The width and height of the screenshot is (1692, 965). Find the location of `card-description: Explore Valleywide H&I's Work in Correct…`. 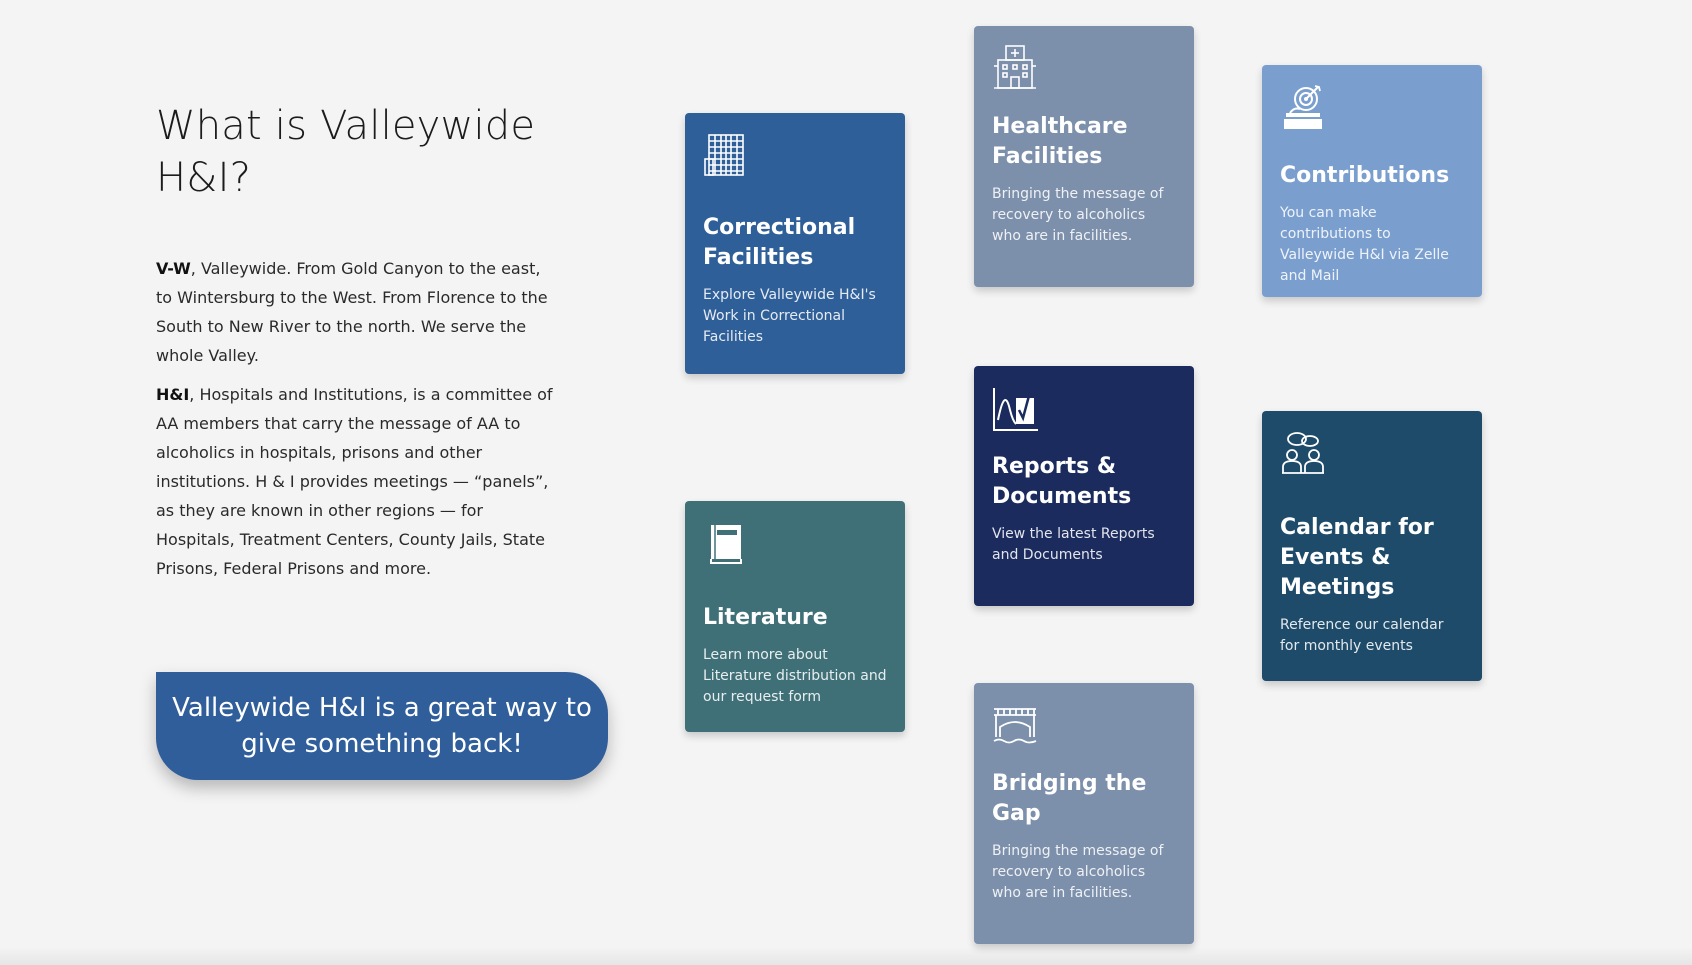

card-description: Explore Valleywide H&I's Work in Correct… is located at coordinates (789, 316).